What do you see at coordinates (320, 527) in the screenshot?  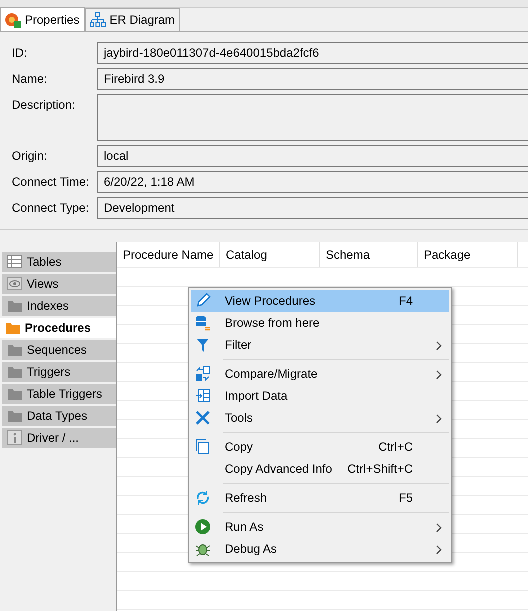 I see `menu-item: Run As` at bounding box center [320, 527].